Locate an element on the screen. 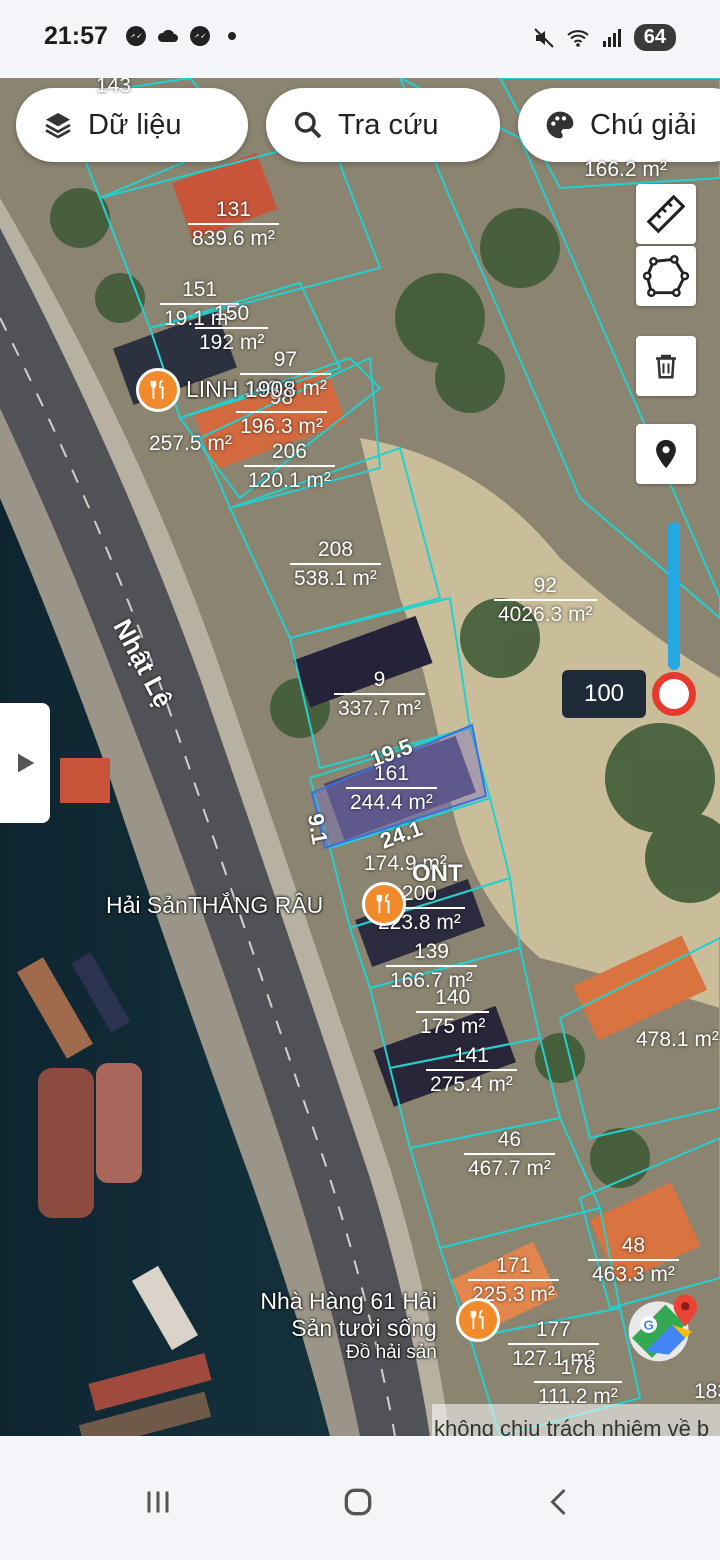 This screenshot has height=1560, width=720. data-layers-label: Dữ liệu is located at coordinates (135, 124).